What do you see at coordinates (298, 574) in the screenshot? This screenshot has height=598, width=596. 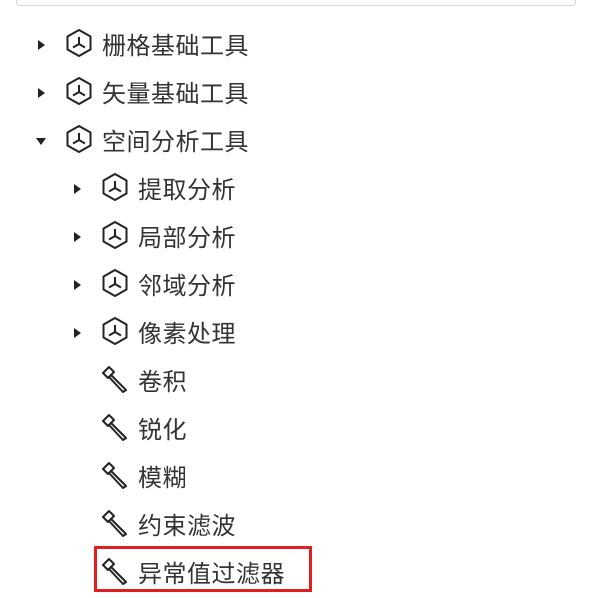 I see `tree-node-outlier-filter: 异常值过滤器` at bounding box center [298, 574].